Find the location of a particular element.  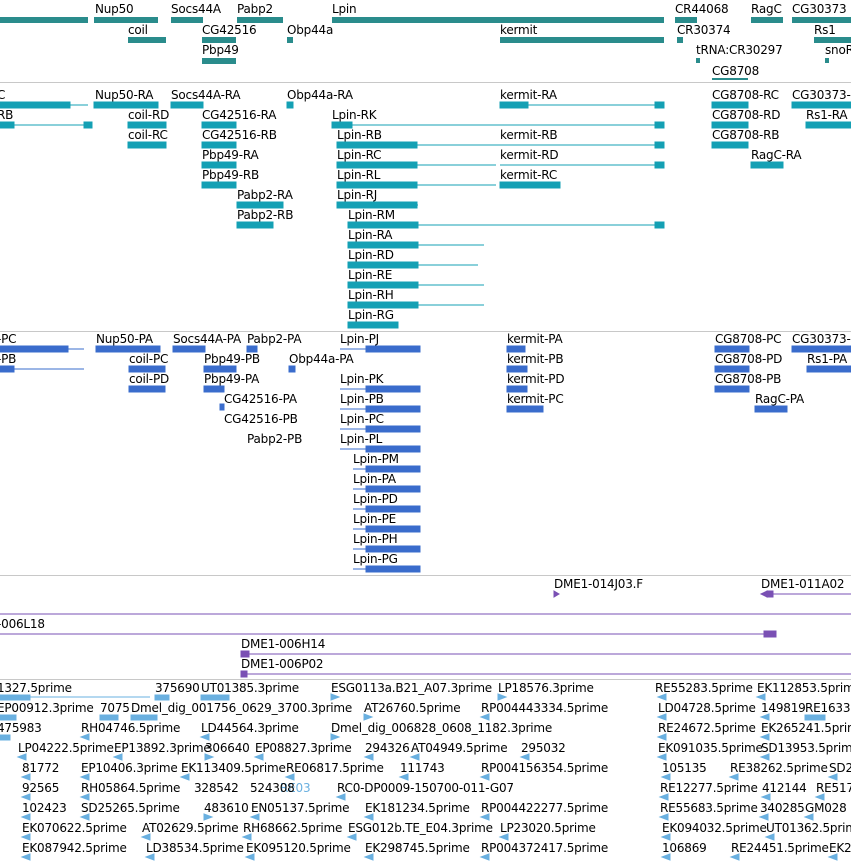

track-separator is located at coordinates (425, 82).